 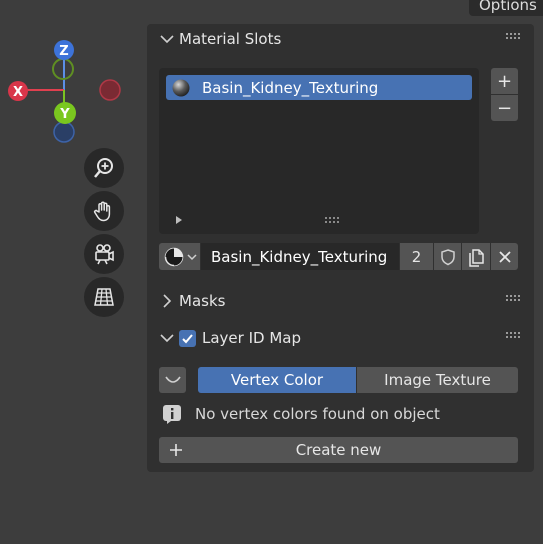 What do you see at coordinates (317, 414) in the screenshot?
I see `info-text: No vertex colors found on object` at bounding box center [317, 414].